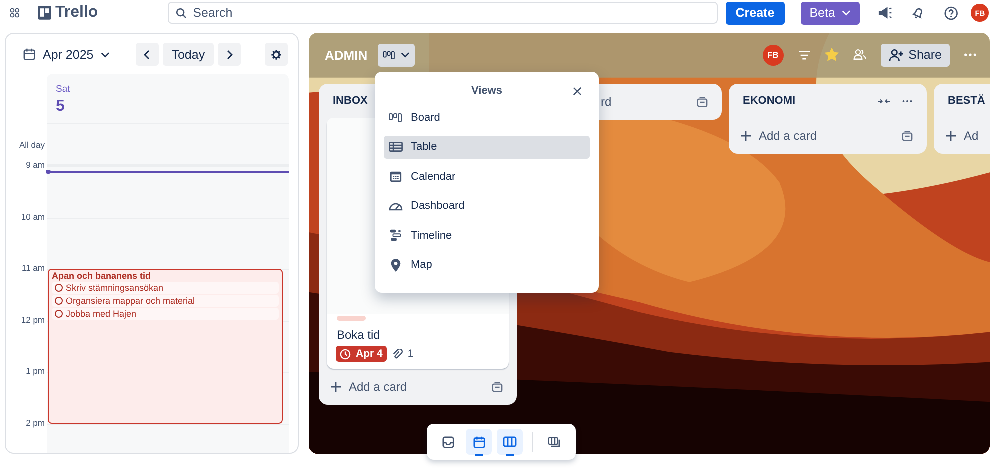  What do you see at coordinates (33, 217) in the screenshot?
I see `hour-label: 10 am` at bounding box center [33, 217].